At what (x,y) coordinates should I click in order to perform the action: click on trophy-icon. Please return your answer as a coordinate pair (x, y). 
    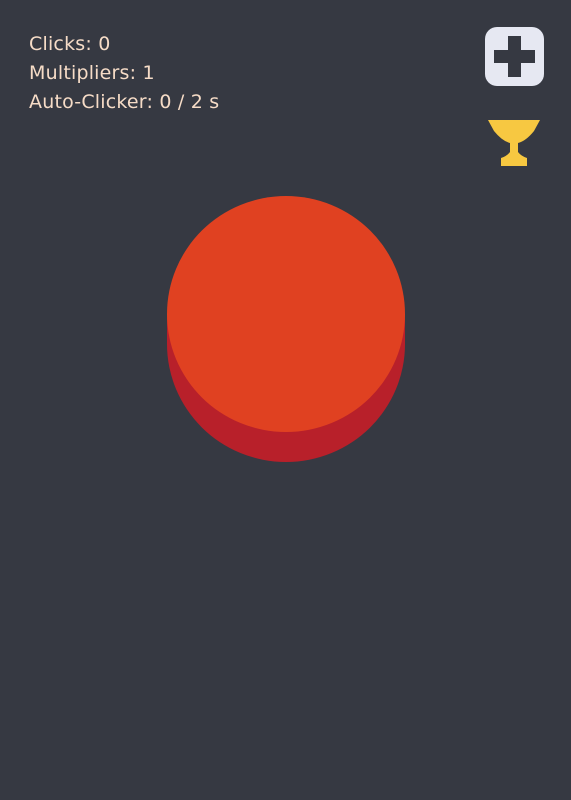
    Looking at the image, I should click on (514, 143).